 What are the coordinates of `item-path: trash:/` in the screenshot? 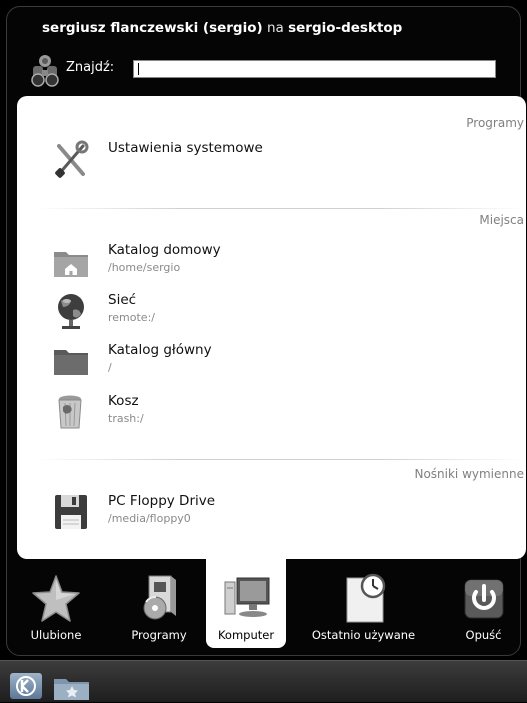 It's located at (126, 418).